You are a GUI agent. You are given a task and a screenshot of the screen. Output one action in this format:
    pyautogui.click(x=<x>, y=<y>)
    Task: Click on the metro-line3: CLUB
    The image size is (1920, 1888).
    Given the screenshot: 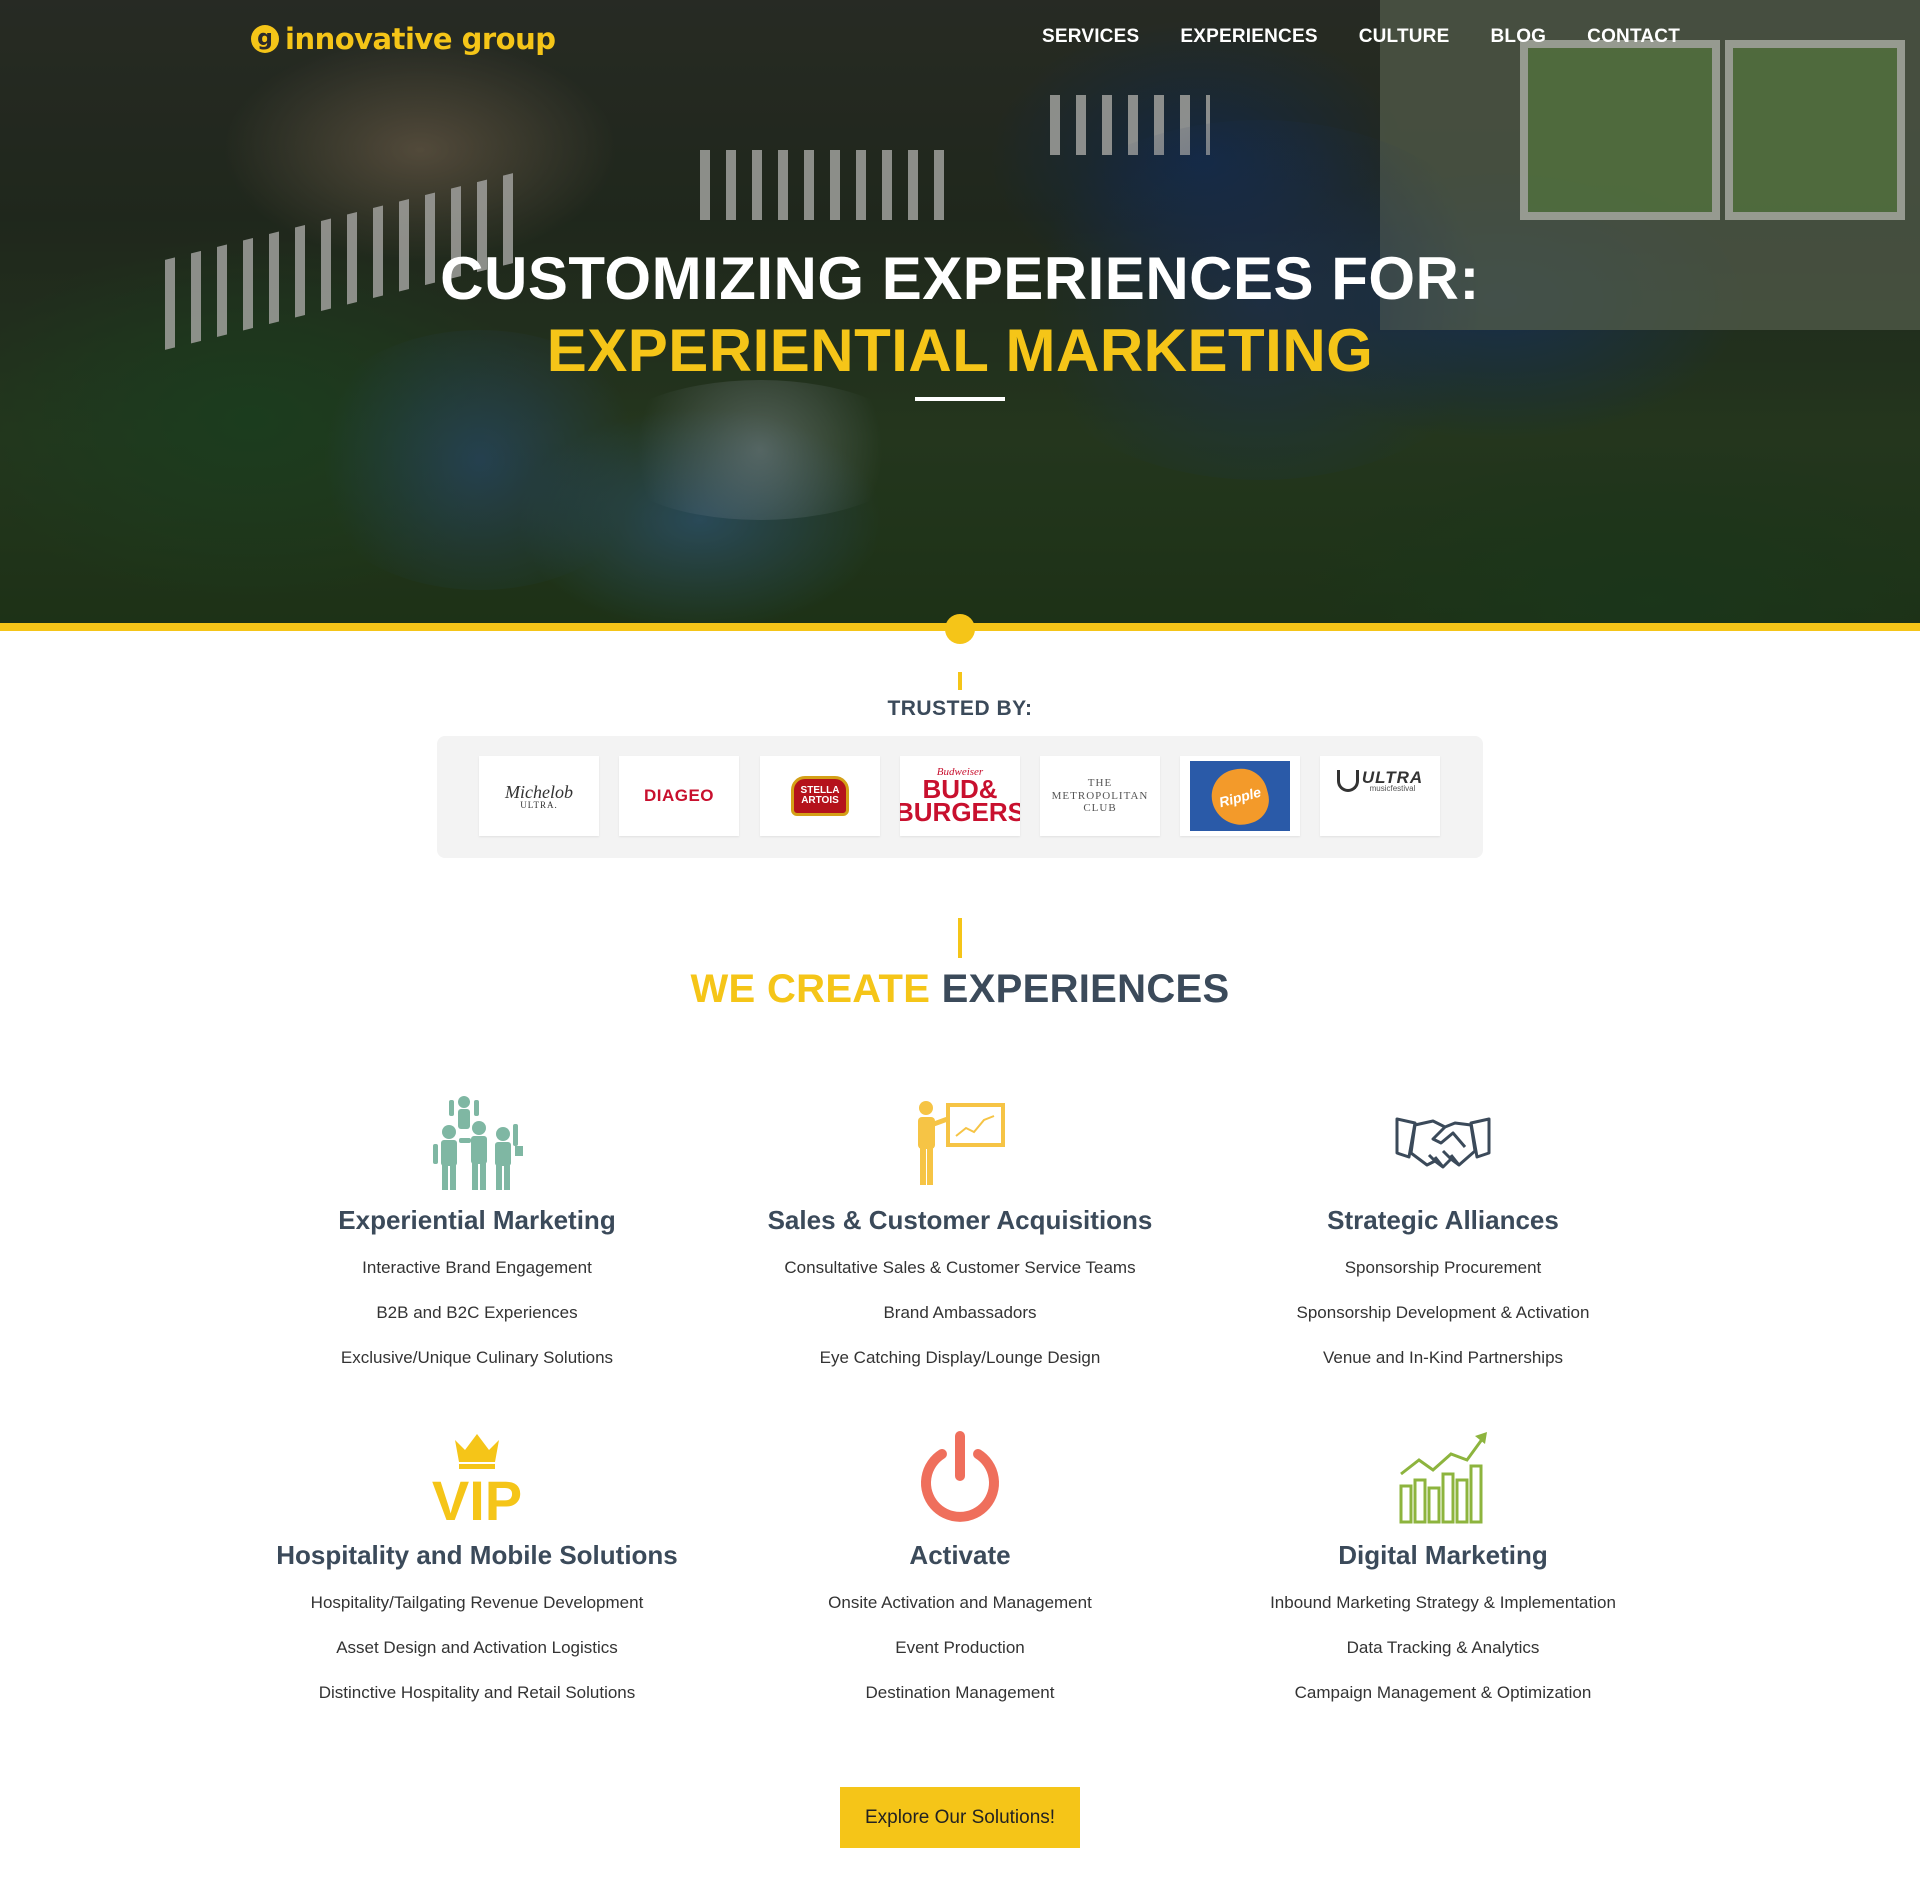 What is the action you would take?
    pyautogui.click(x=1100, y=808)
    